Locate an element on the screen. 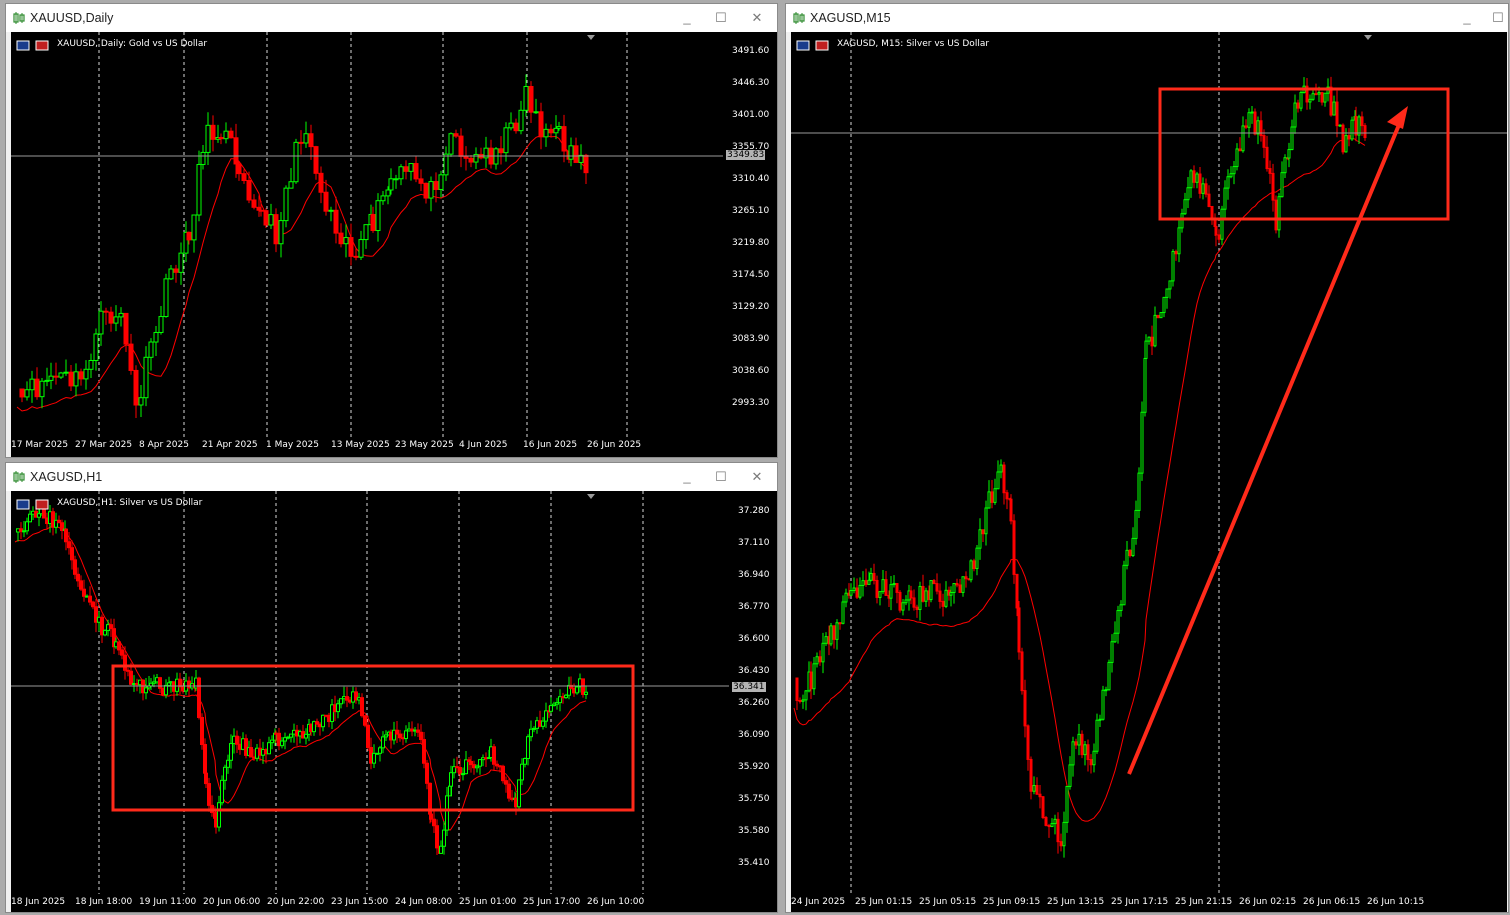  window-titlebar: XAGUSD,M15 _ ☐ is located at coordinates (1147, 18).